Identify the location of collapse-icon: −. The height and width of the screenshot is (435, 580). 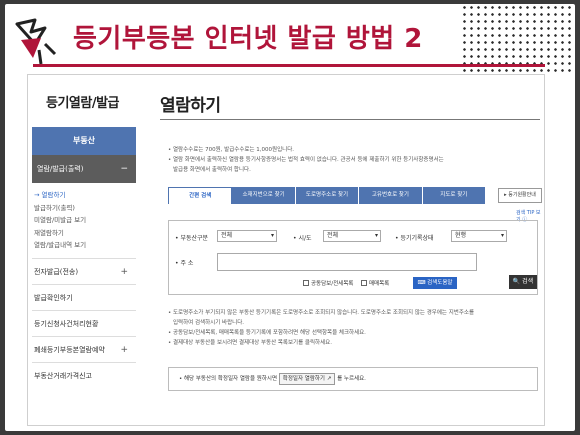
(124, 169).